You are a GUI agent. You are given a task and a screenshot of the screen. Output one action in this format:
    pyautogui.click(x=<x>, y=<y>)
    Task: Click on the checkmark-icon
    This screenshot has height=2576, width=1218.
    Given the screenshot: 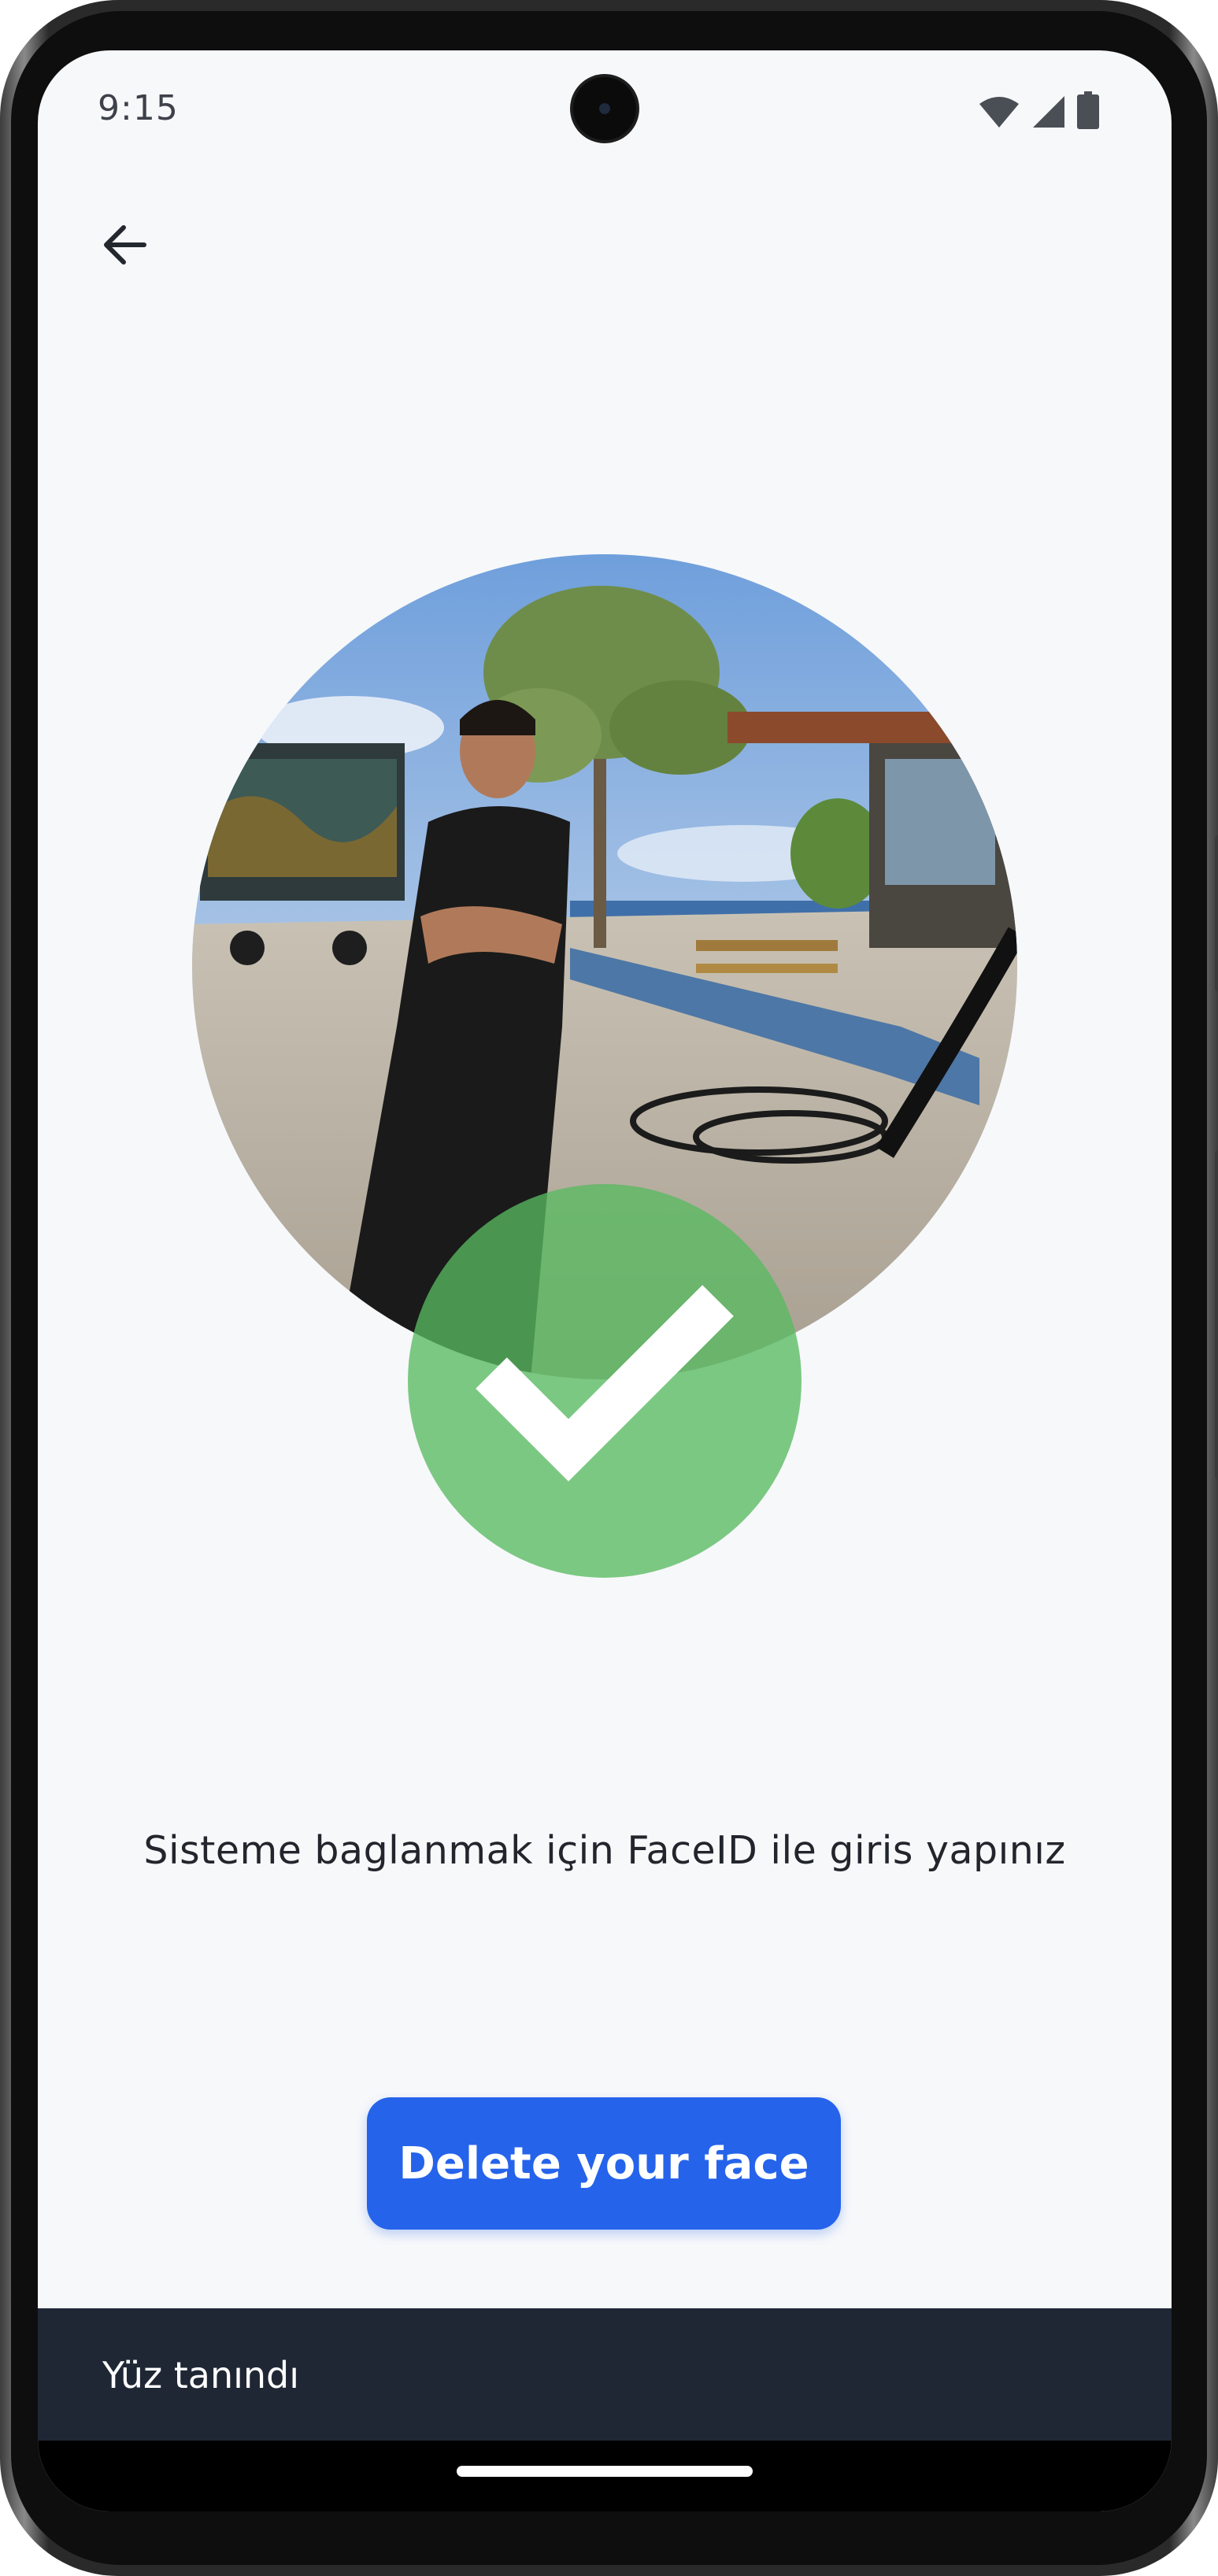 What is the action you would take?
    pyautogui.click(x=605, y=1383)
    